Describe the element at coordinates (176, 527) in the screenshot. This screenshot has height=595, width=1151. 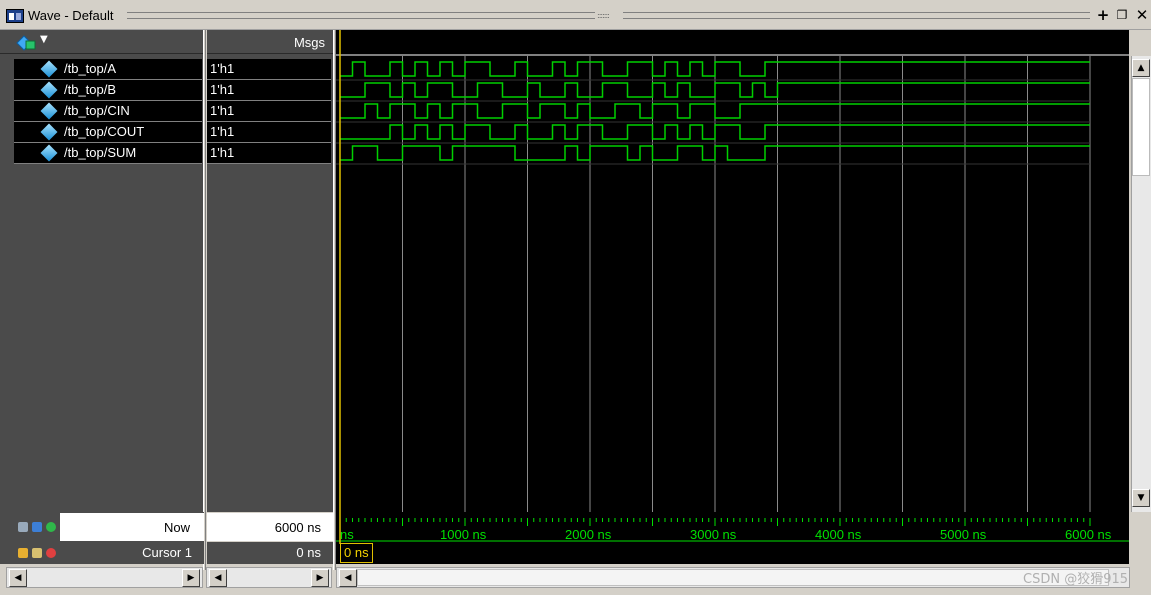
I see `now-label: Now` at that location.